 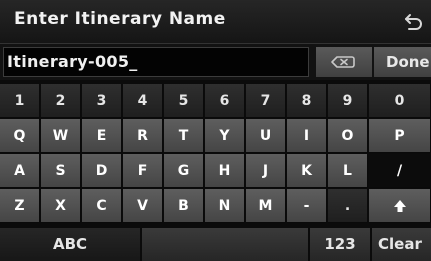 What do you see at coordinates (102, 171) in the screenshot?
I see `key-d: D` at bounding box center [102, 171].